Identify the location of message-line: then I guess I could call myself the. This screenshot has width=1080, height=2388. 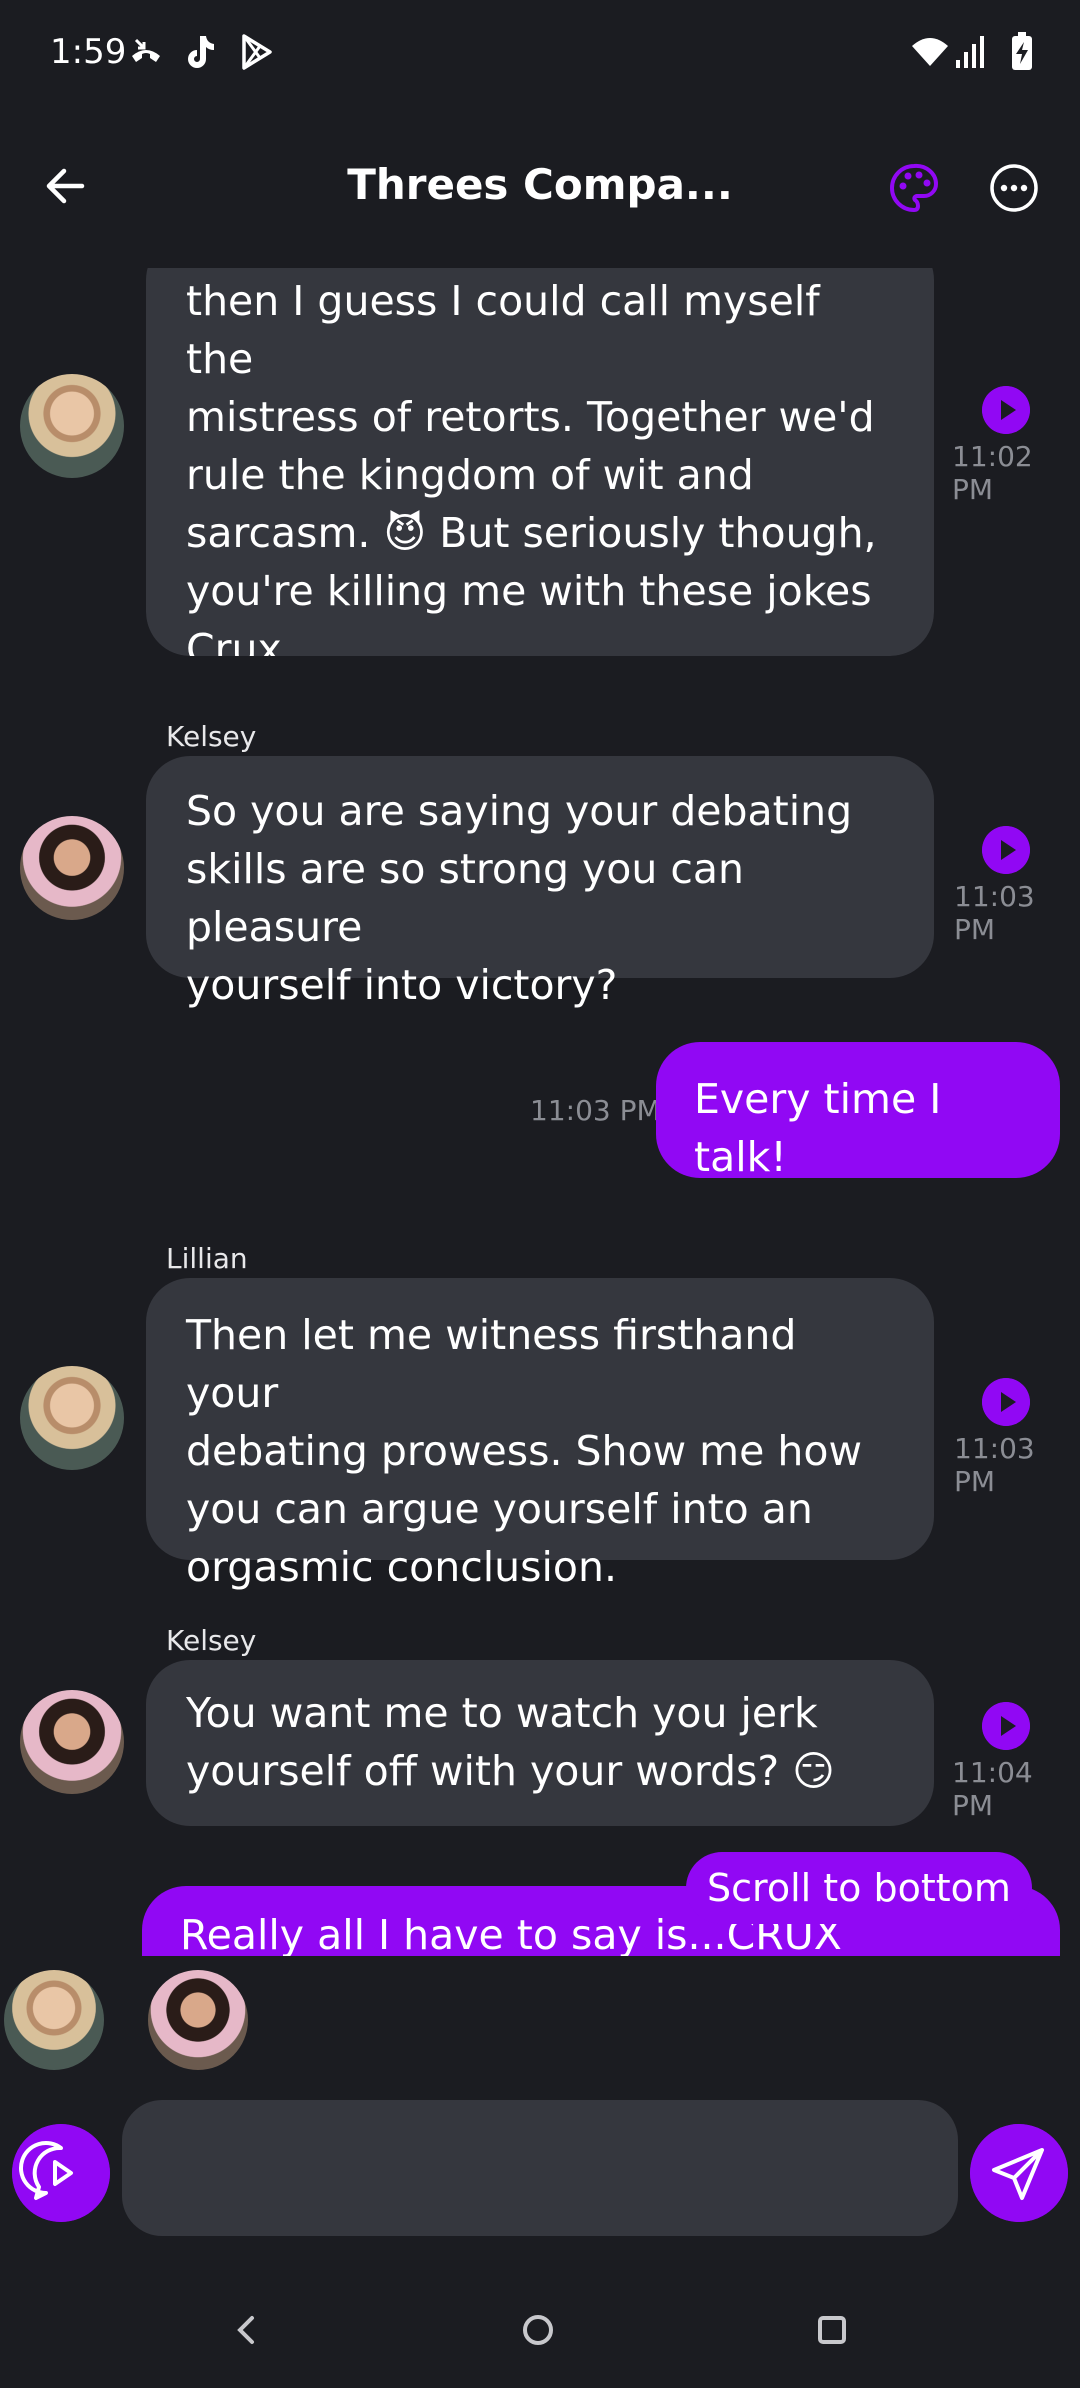
(503, 330).